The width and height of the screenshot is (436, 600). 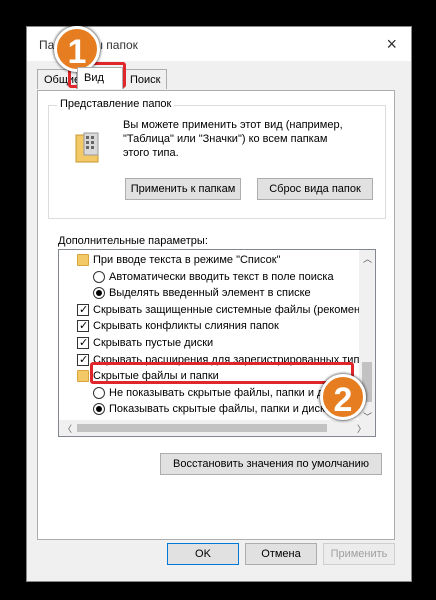 I want to click on advanced-item-label: Выделять введенный элемент в списке, so click(x=210, y=293).